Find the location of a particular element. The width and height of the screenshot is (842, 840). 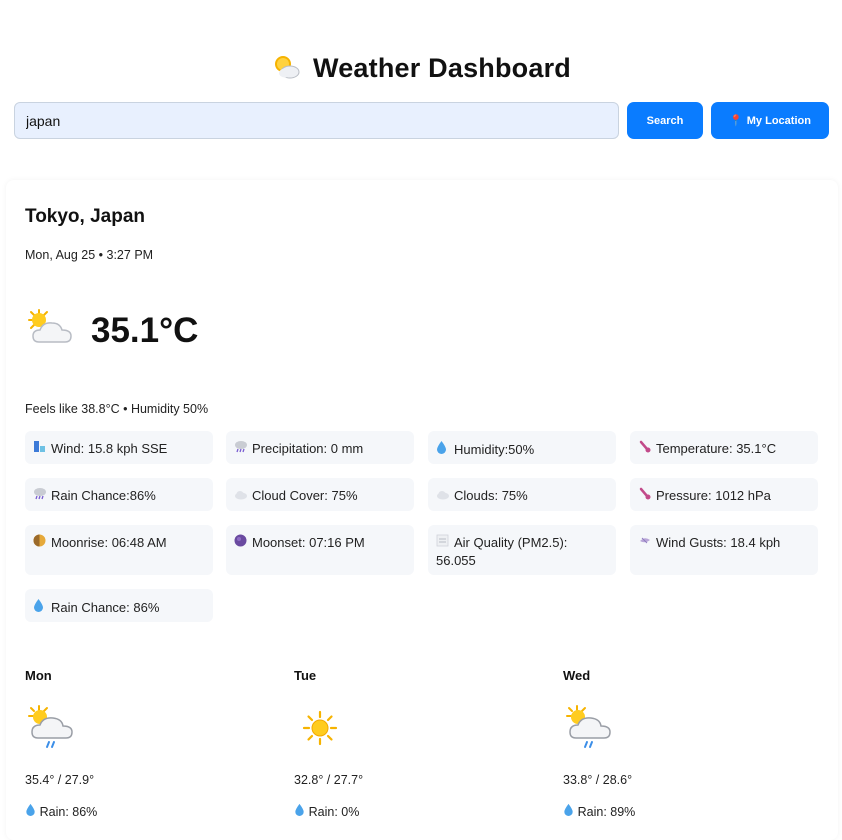

partly-sunny-icon is located at coordinates (50, 328).